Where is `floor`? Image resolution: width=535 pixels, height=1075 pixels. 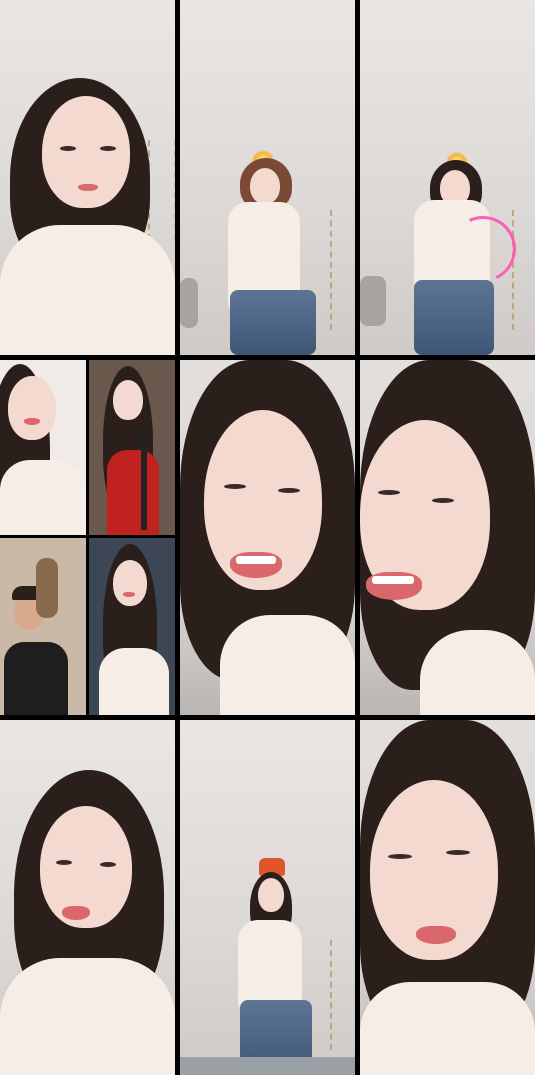
floor is located at coordinates (267, 1066).